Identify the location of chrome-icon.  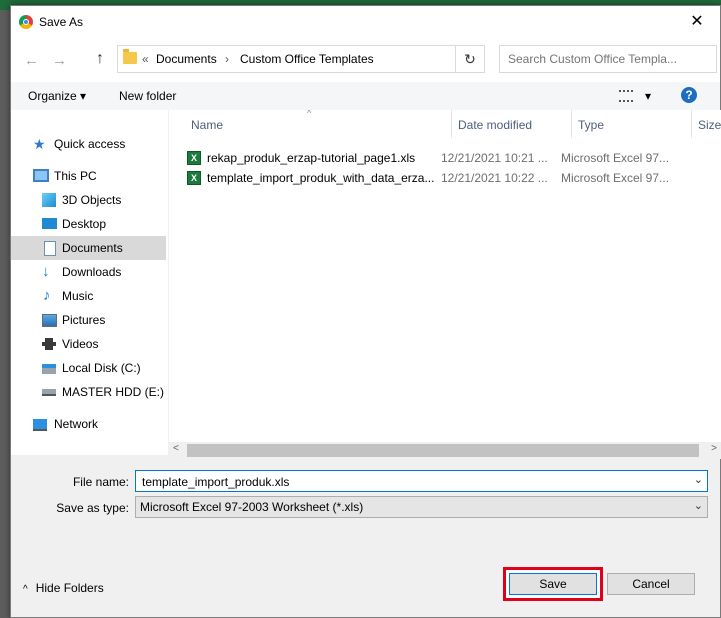
(26, 22).